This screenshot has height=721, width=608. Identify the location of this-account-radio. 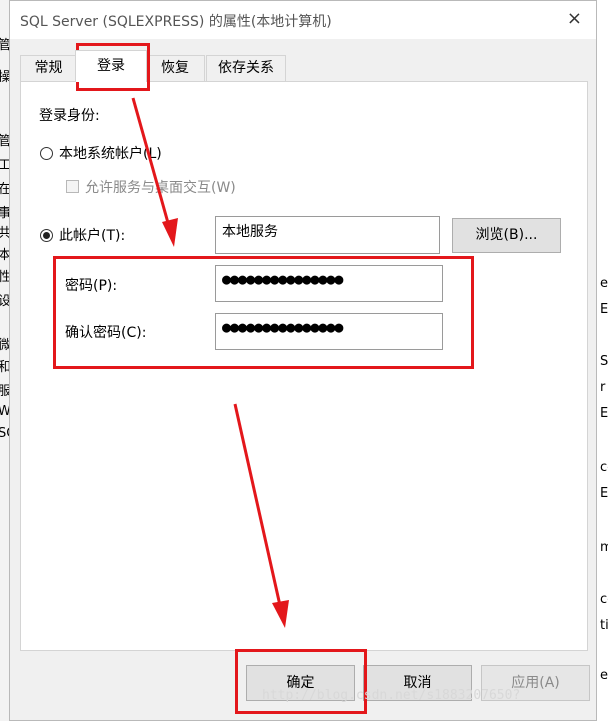
(46, 235).